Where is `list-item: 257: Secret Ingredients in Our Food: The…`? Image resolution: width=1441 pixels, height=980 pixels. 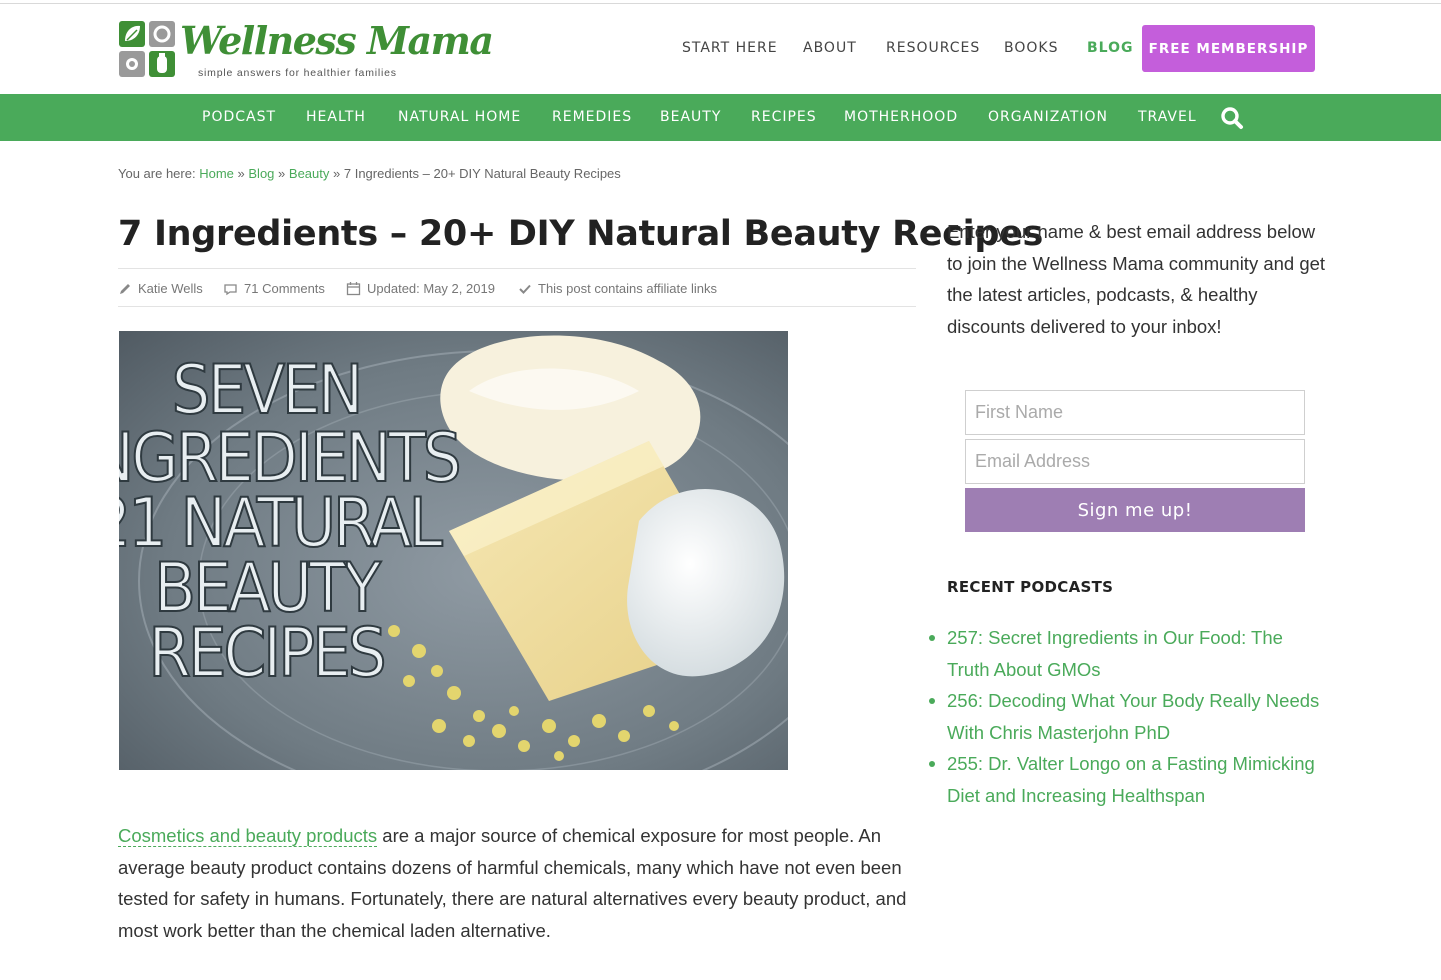 list-item: 257: Secret Ingredients in Our Food: The… is located at coordinates (1128, 653).